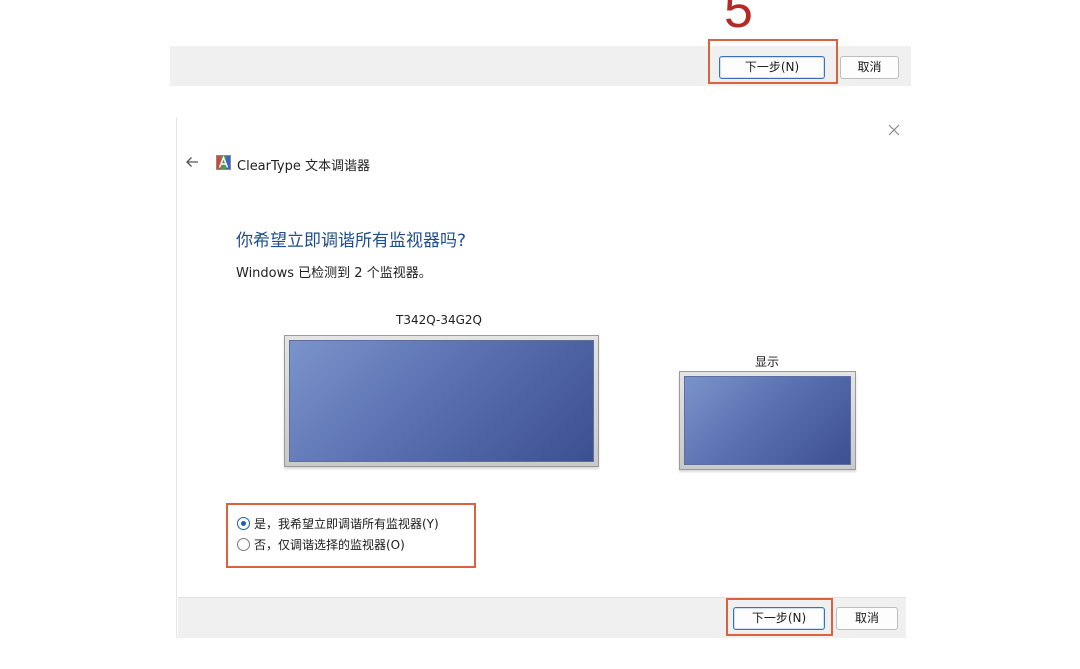  What do you see at coordinates (779, 617) in the screenshot?
I see `highlight-box-step7` at bounding box center [779, 617].